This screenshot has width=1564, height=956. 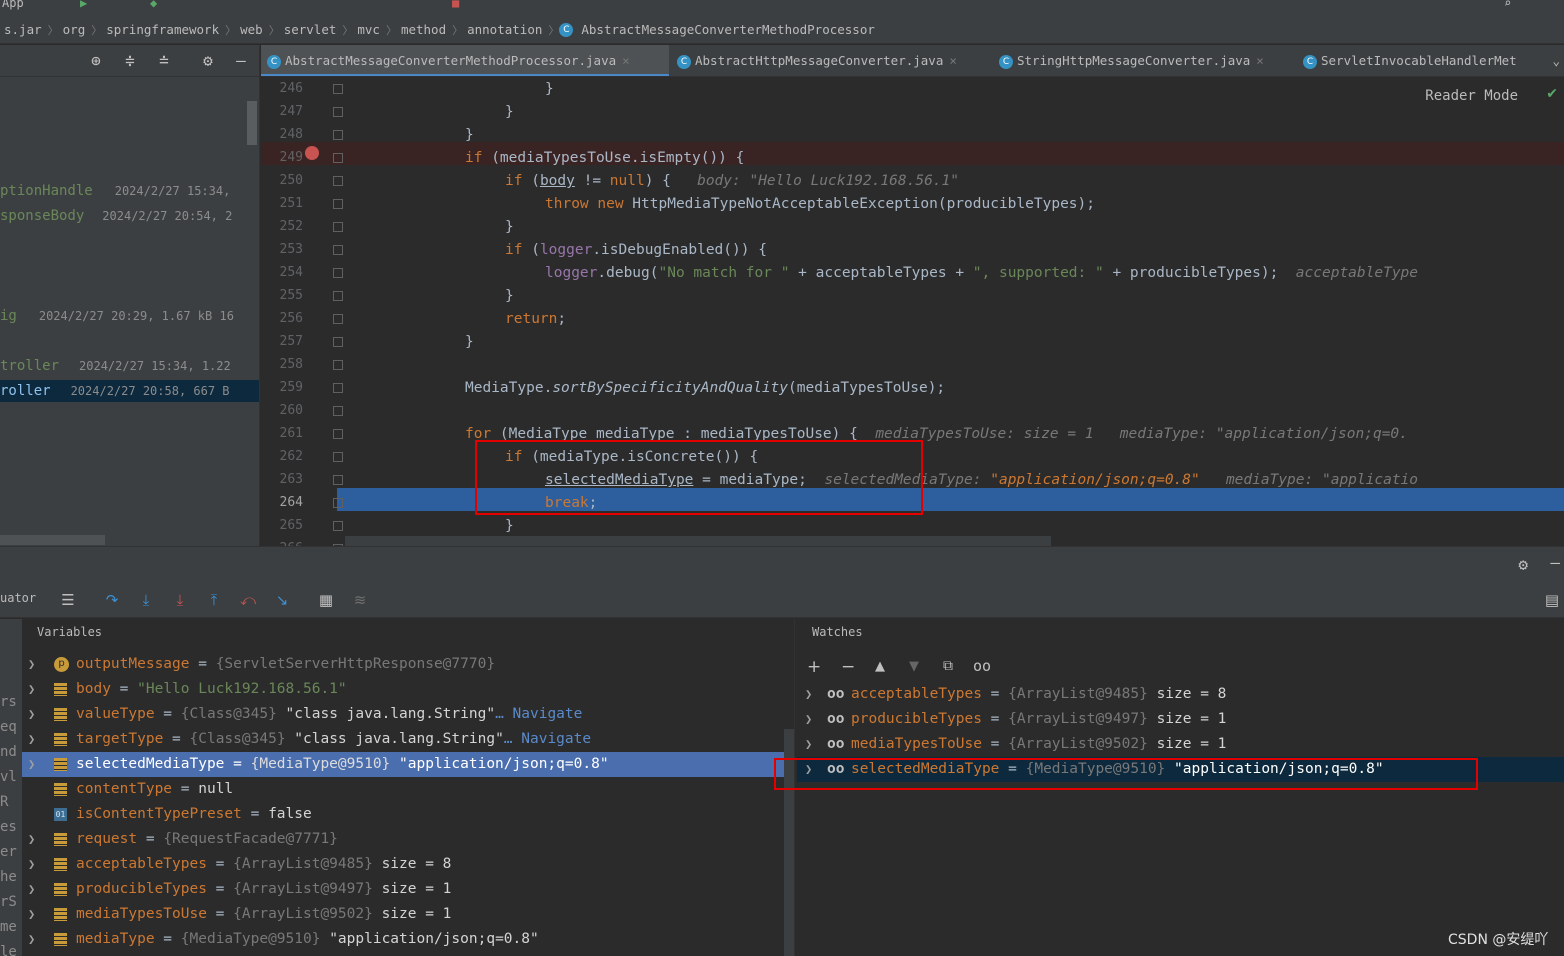 What do you see at coordinates (8, 777) in the screenshot?
I see `frame-fragment: vl` at bounding box center [8, 777].